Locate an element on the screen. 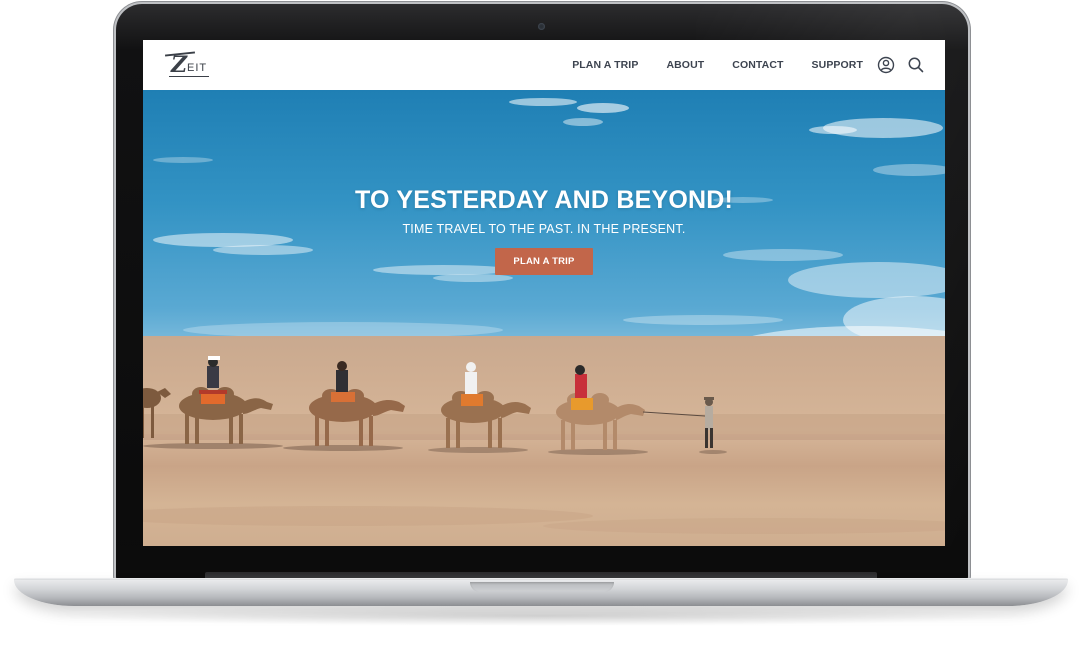  hero-subtitle: TIME TRAVEL TO THE PAST. IN THE PRESENT. is located at coordinates (544, 229).